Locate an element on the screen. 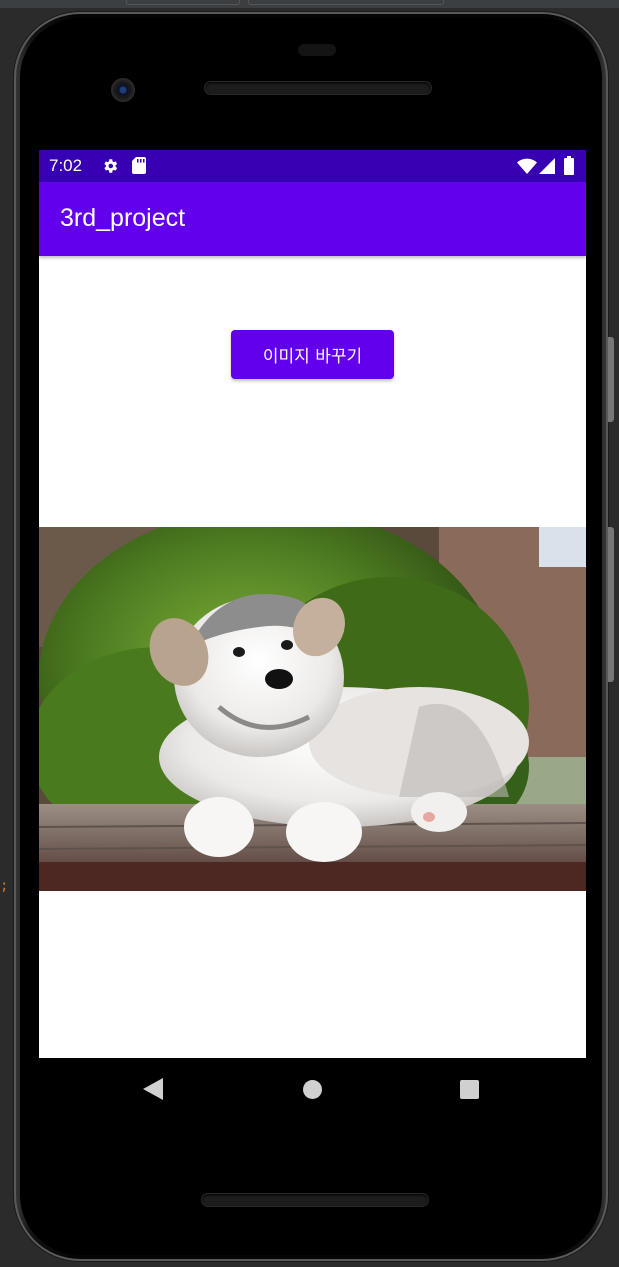  proximity-sensor is located at coordinates (317, 50).